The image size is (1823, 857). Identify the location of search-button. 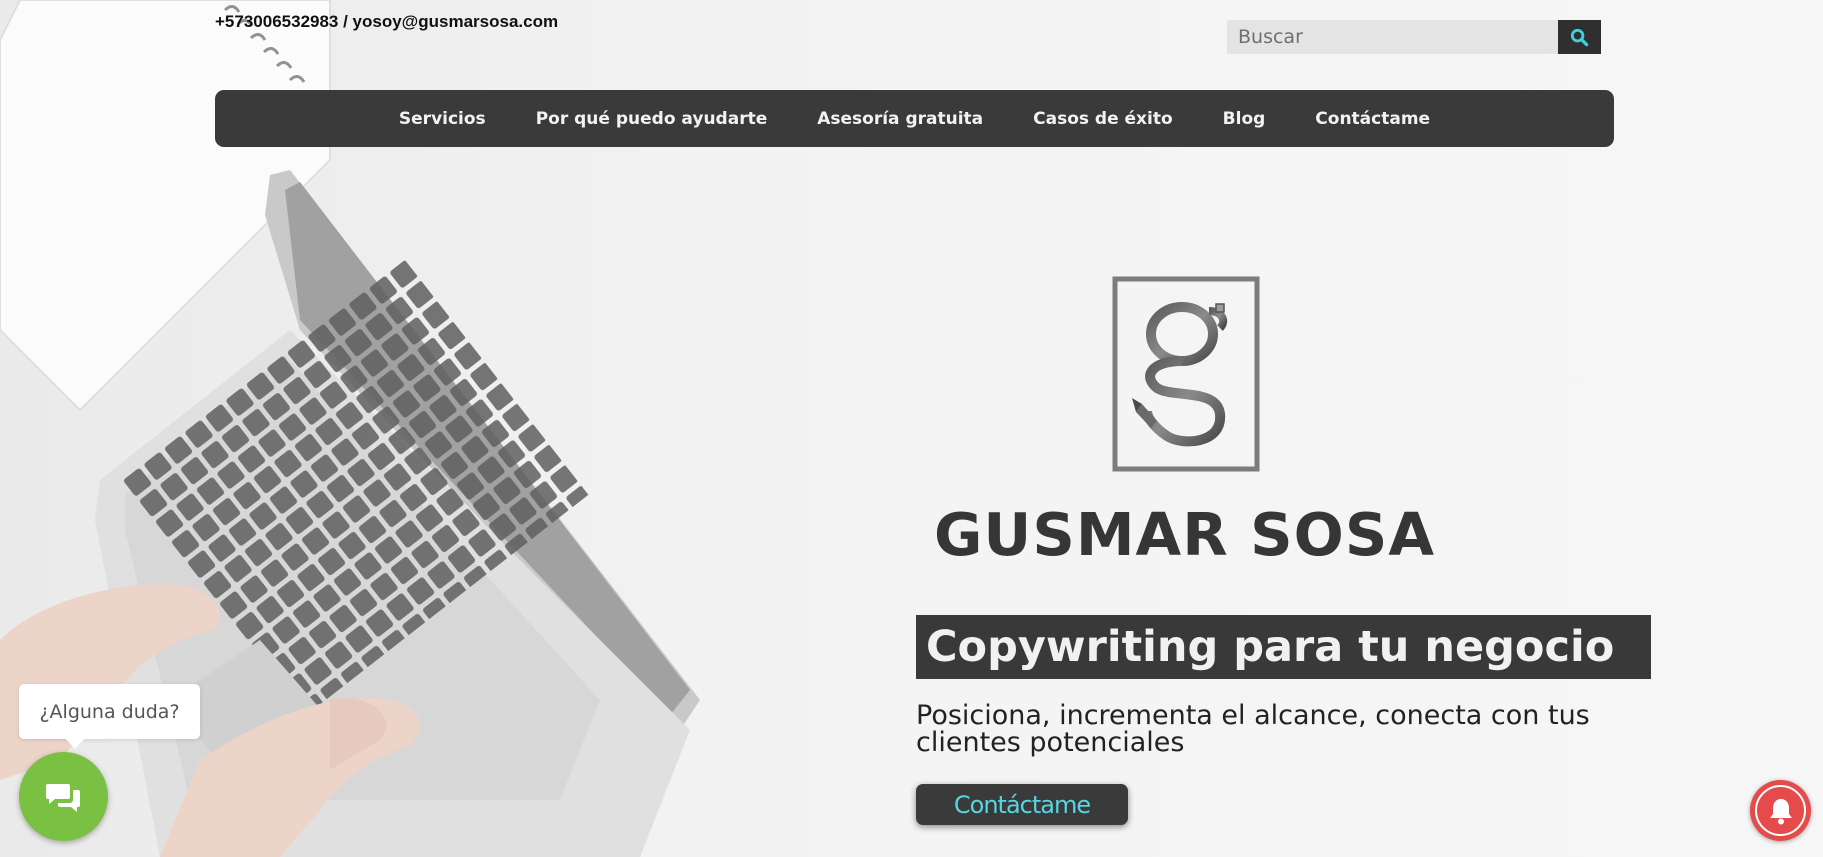
(1579, 37).